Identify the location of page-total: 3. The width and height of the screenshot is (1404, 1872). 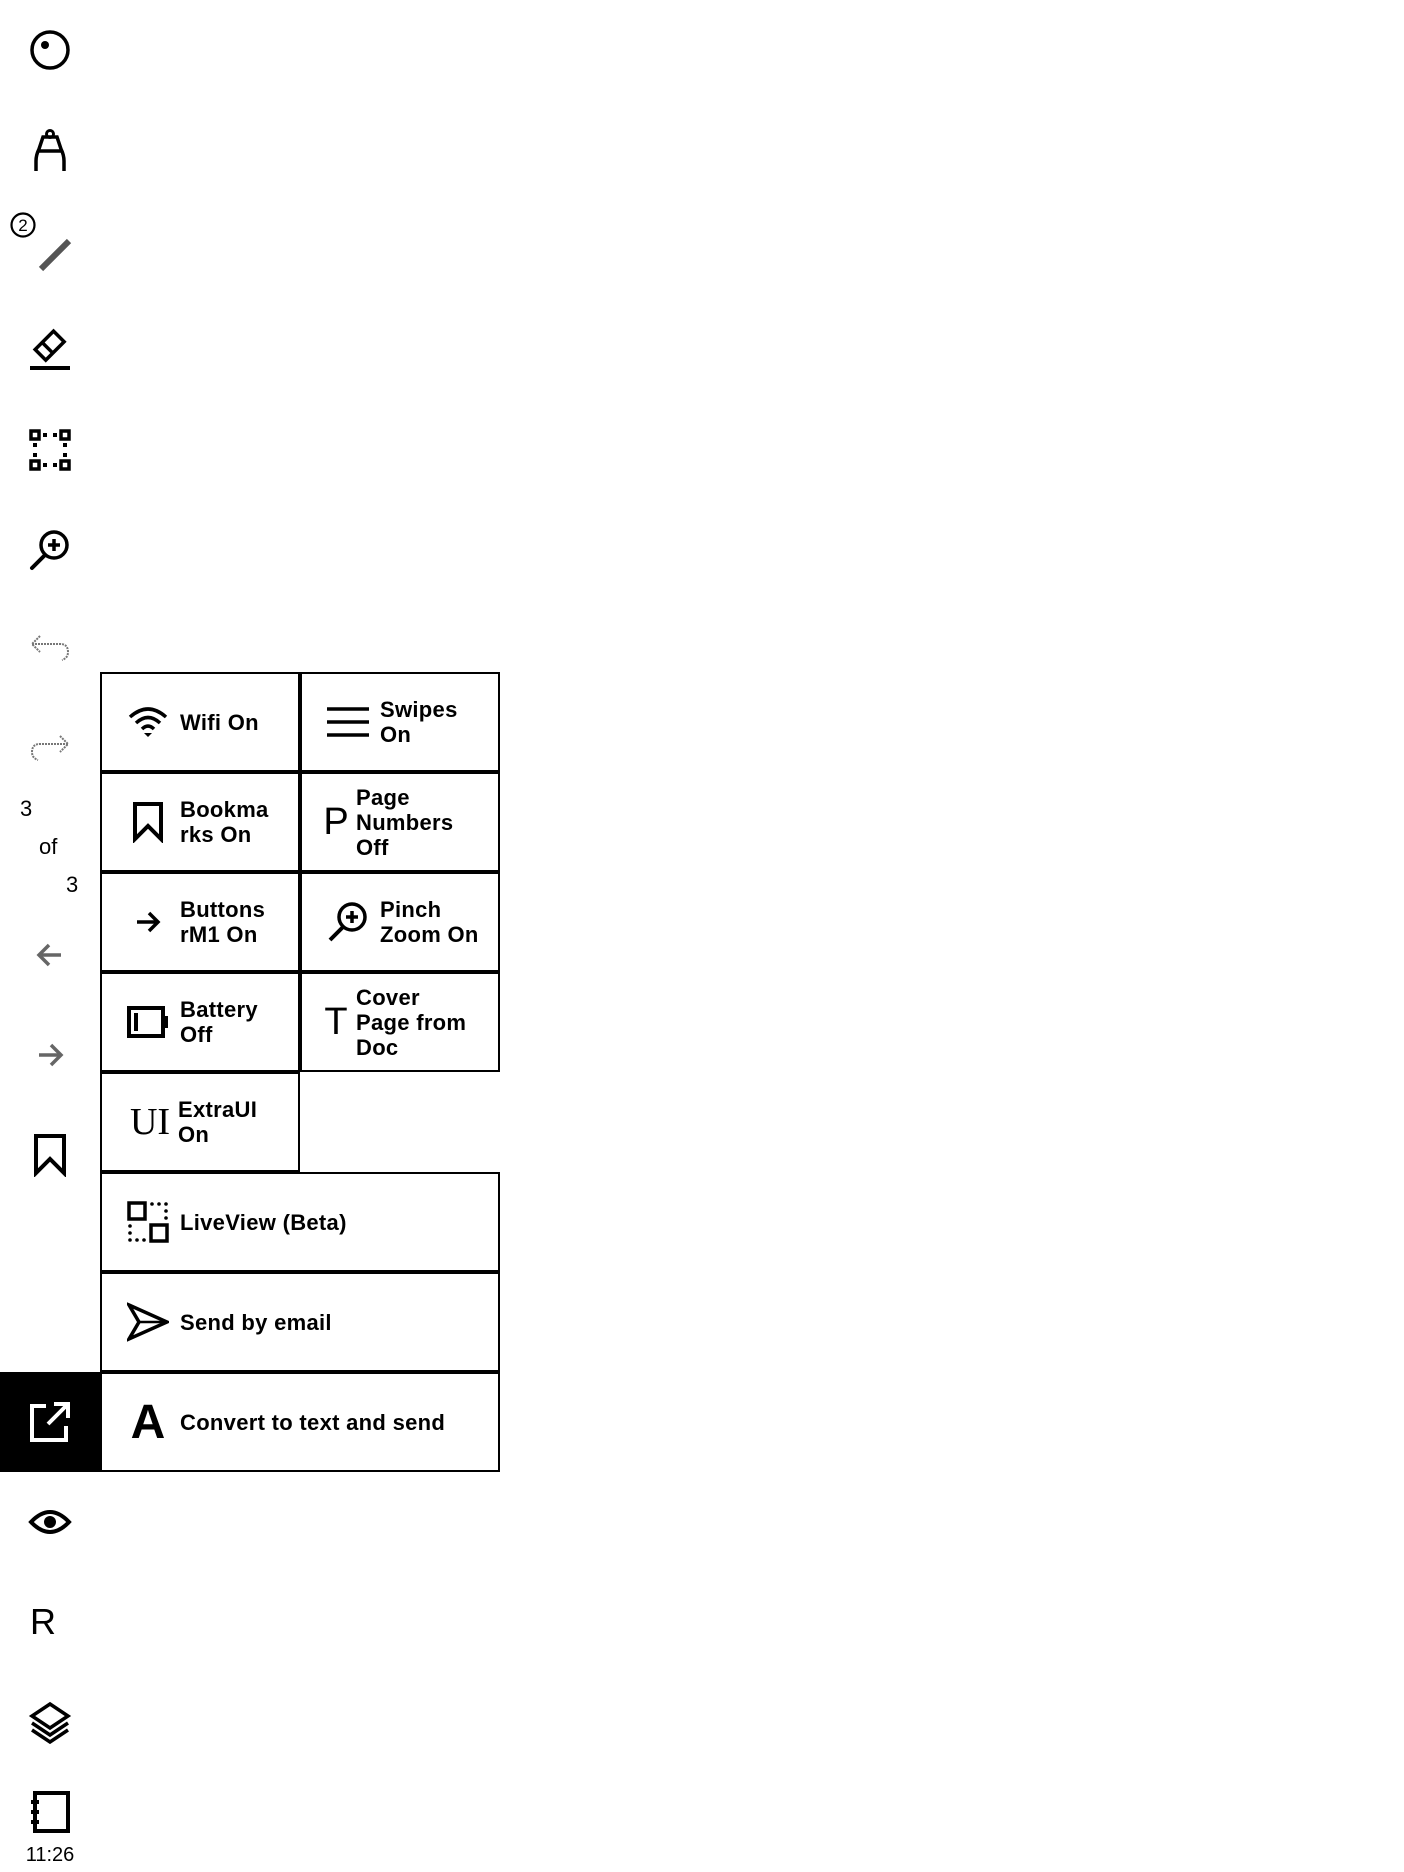
(72, 884).